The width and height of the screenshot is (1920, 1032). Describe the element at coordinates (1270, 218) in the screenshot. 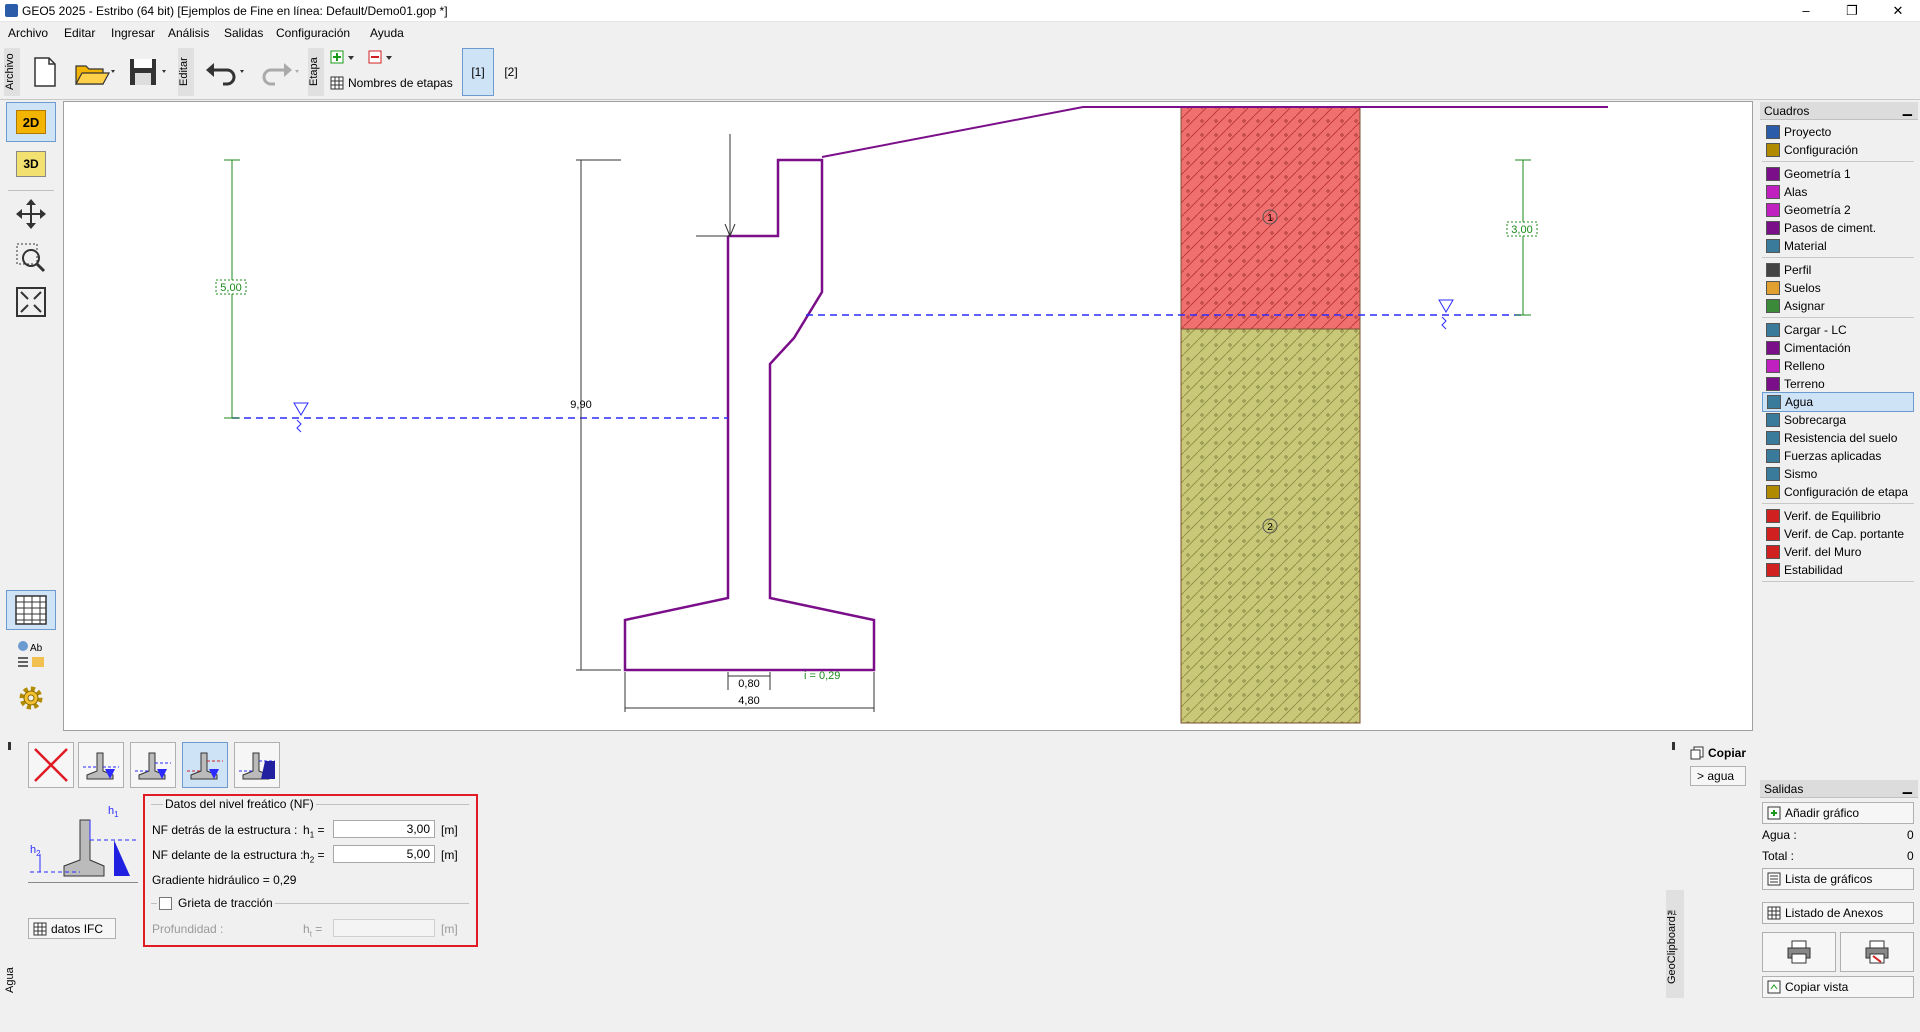

I see `soil-1-label: 1` at that location.